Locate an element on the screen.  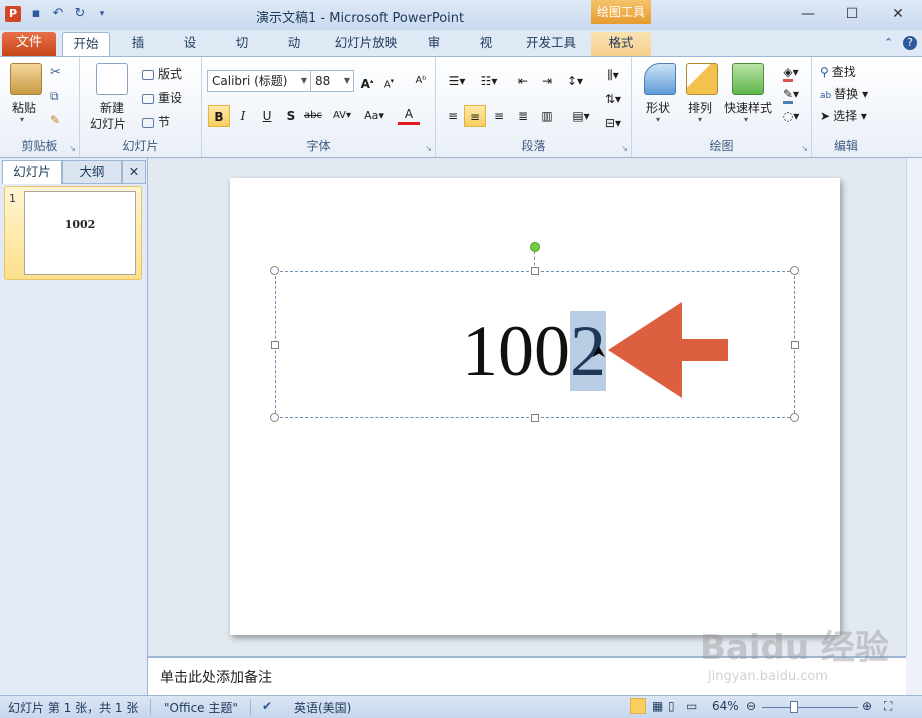
customize-qat-icon: ▾ is located at coordinates (102, 14).